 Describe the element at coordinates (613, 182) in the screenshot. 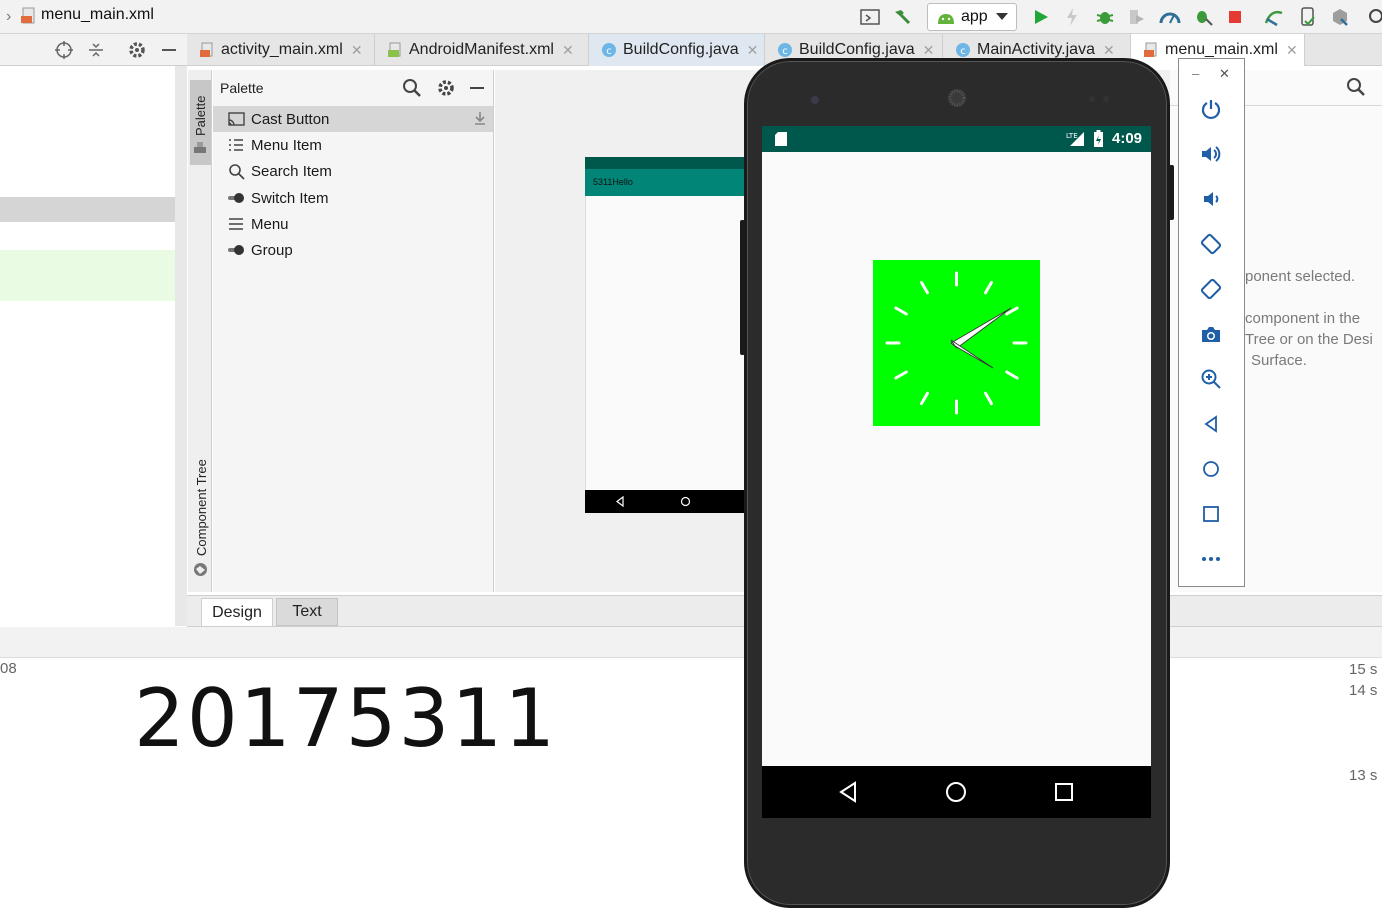

I see `preview-app-title: 5311Hello` at that location.